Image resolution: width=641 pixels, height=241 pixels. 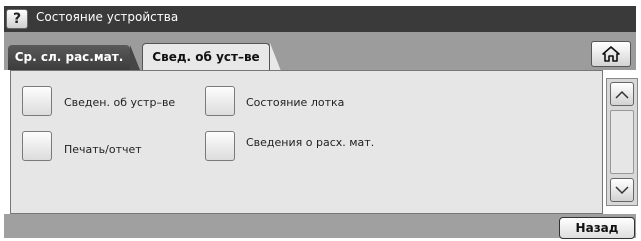 I want to click on scrollbar, so click(x=622, y=142).